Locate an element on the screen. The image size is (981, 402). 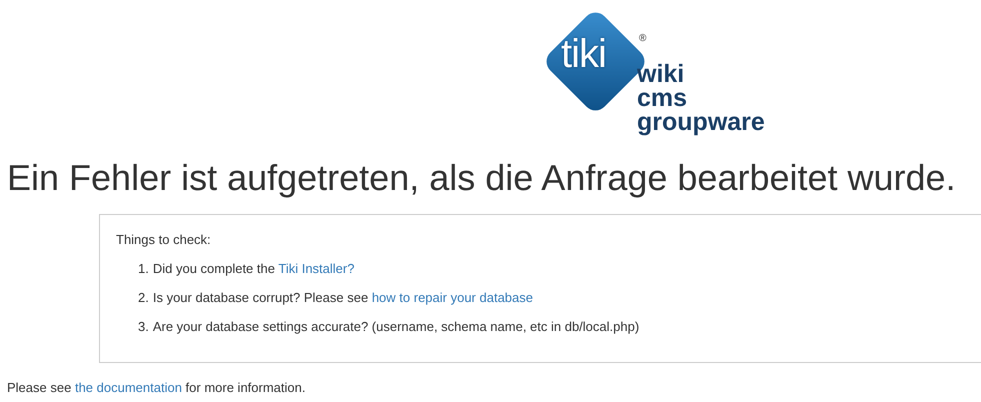
logo-tagline: cms is located at coordinates (662, 98).